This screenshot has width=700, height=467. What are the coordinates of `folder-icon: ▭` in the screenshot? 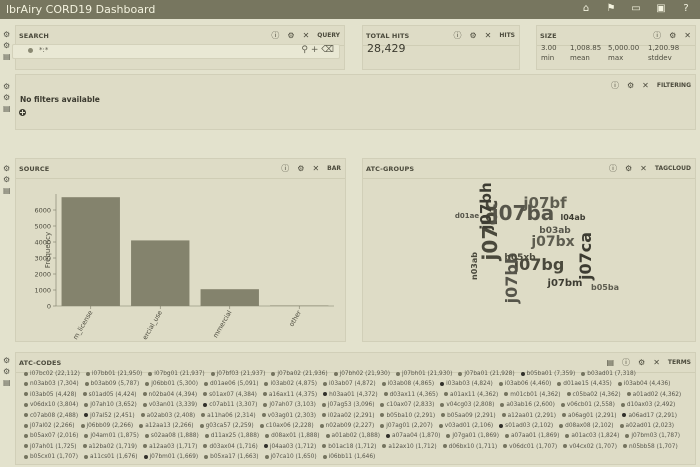 It's located at (636, 8).